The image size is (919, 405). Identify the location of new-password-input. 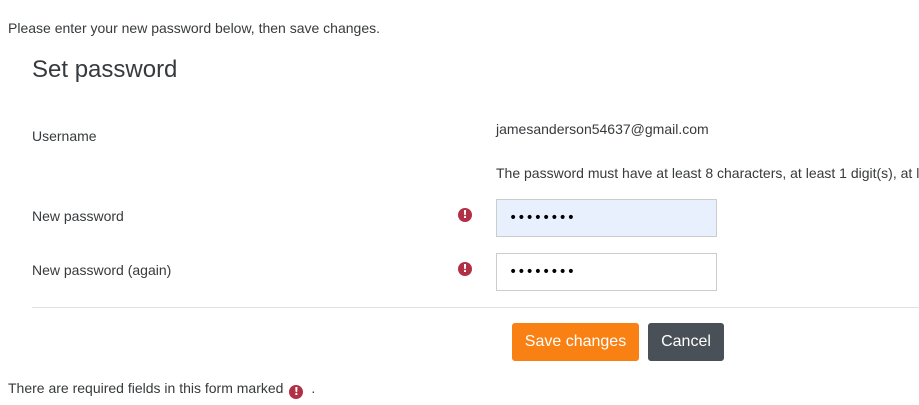
(606, 218).